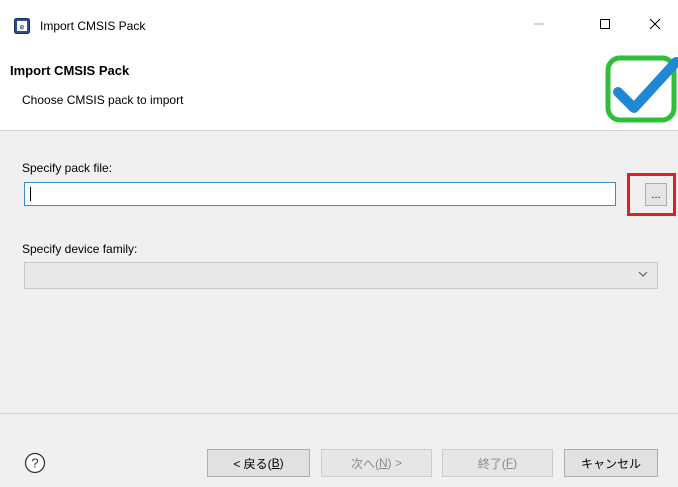 Image resolution: width=678 pixels, height=487 pixels. I want to click on next-button-suffix: ) >, so click(394, 463).